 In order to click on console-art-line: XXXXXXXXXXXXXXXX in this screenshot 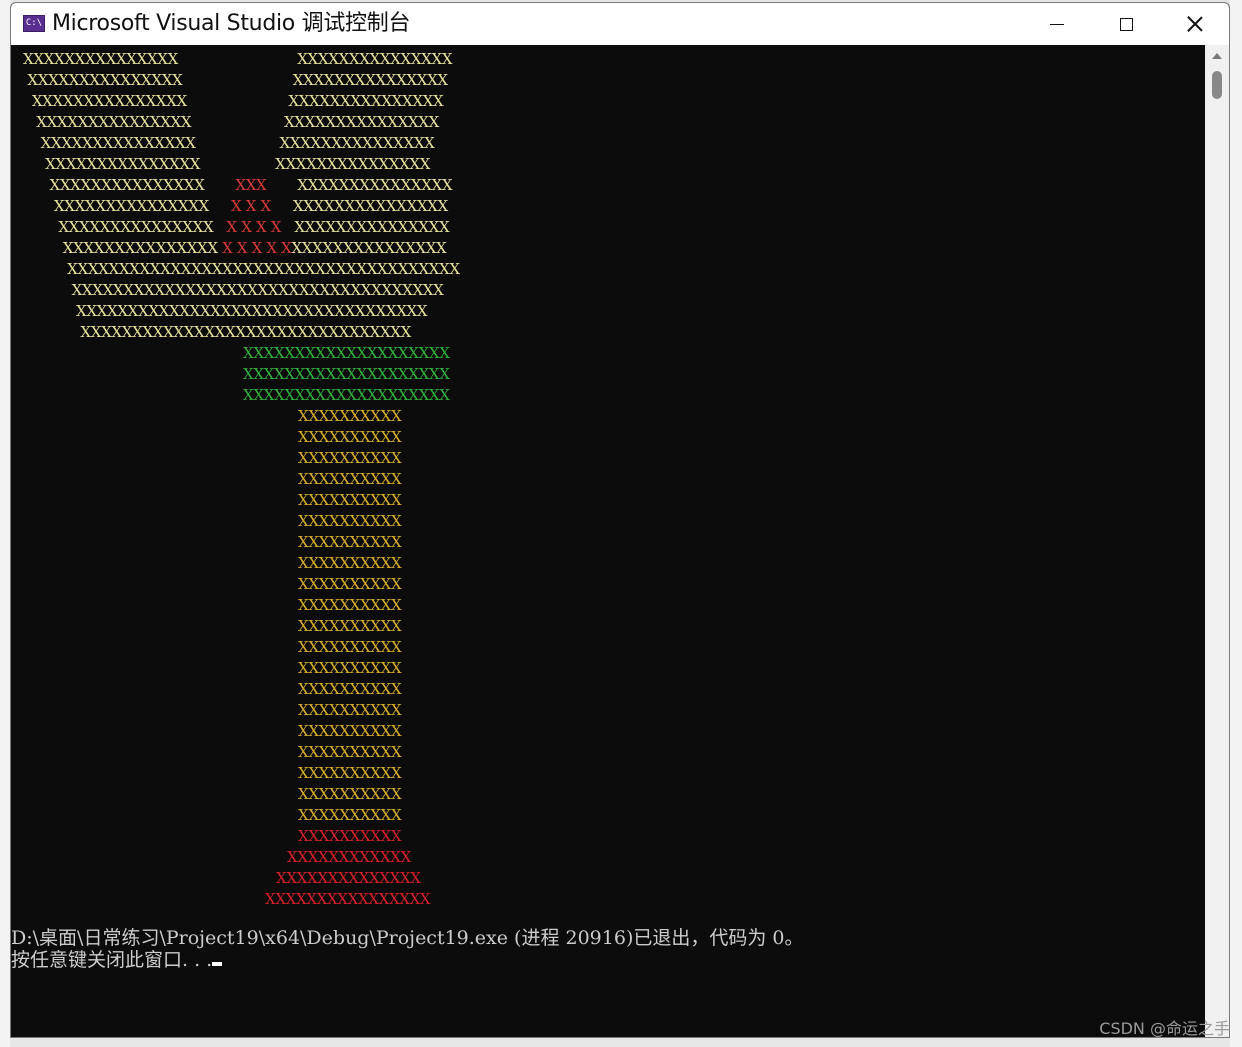, I will do `click(348, 899)`.